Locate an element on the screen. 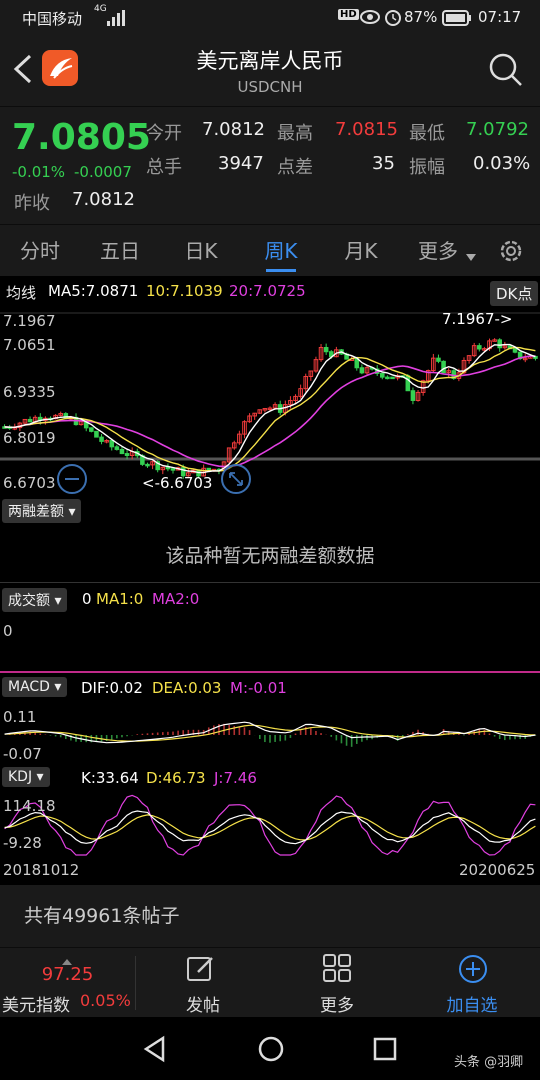  home-circle-icon is located at coordinates (271, 1051).